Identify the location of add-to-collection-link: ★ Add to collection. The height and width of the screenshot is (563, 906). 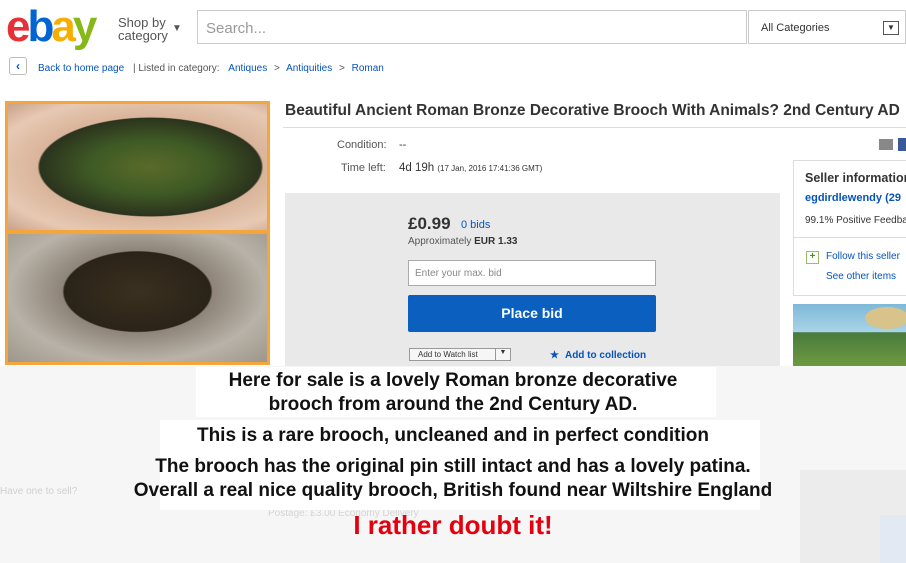
(598, 355).